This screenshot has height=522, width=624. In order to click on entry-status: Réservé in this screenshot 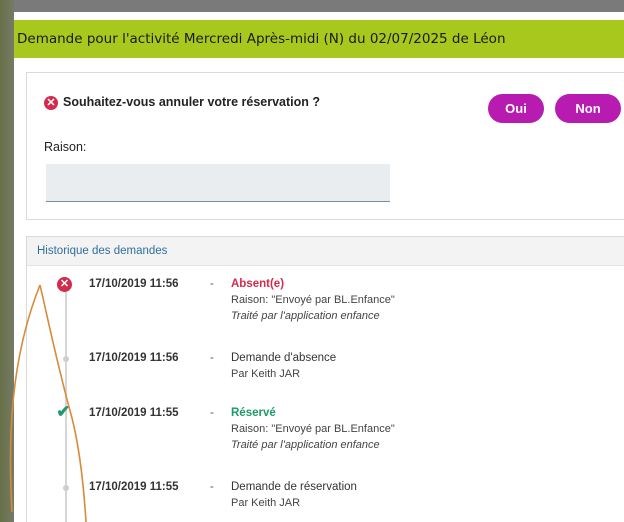, I will do `click(253, 413)`.